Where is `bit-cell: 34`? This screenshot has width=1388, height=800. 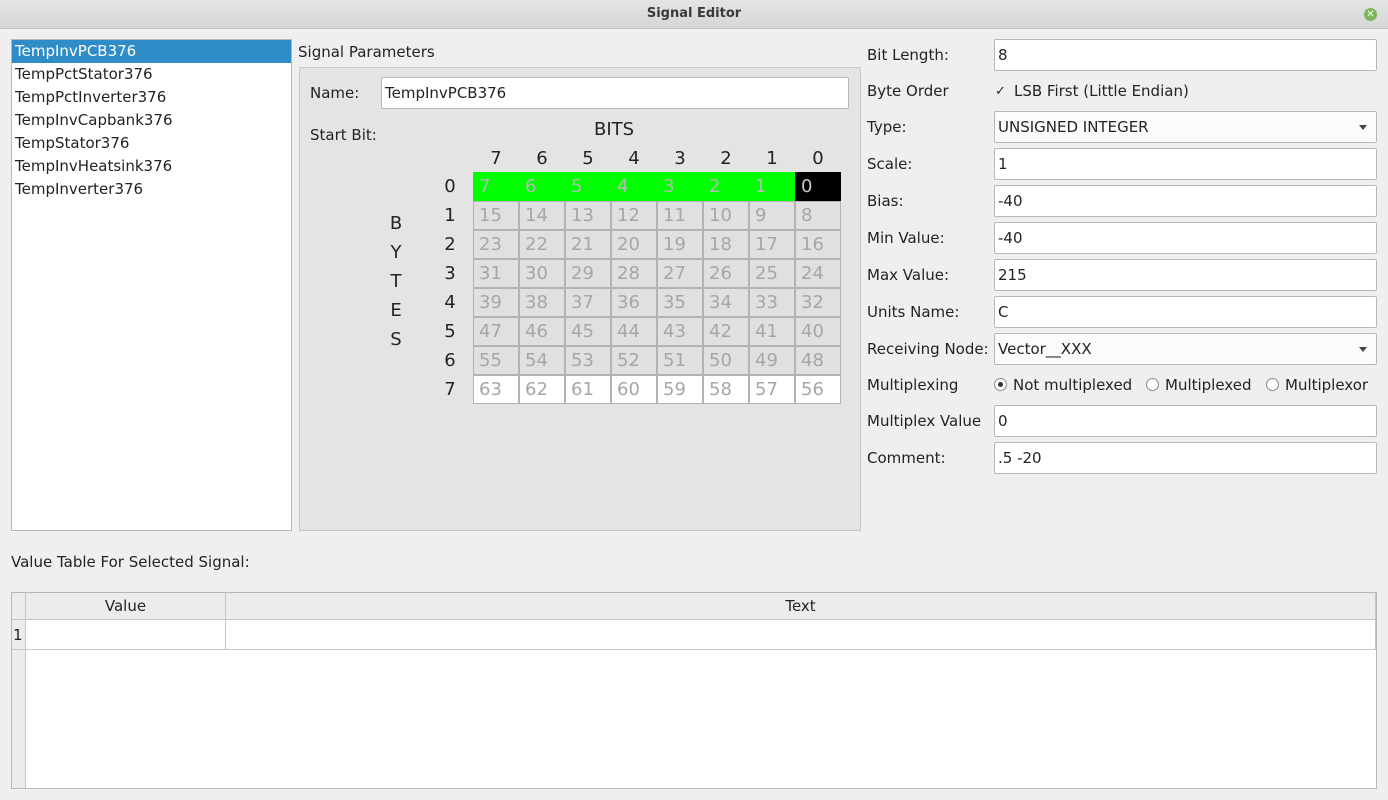
bit-cell: 34 is located at coordinates (726, 302).